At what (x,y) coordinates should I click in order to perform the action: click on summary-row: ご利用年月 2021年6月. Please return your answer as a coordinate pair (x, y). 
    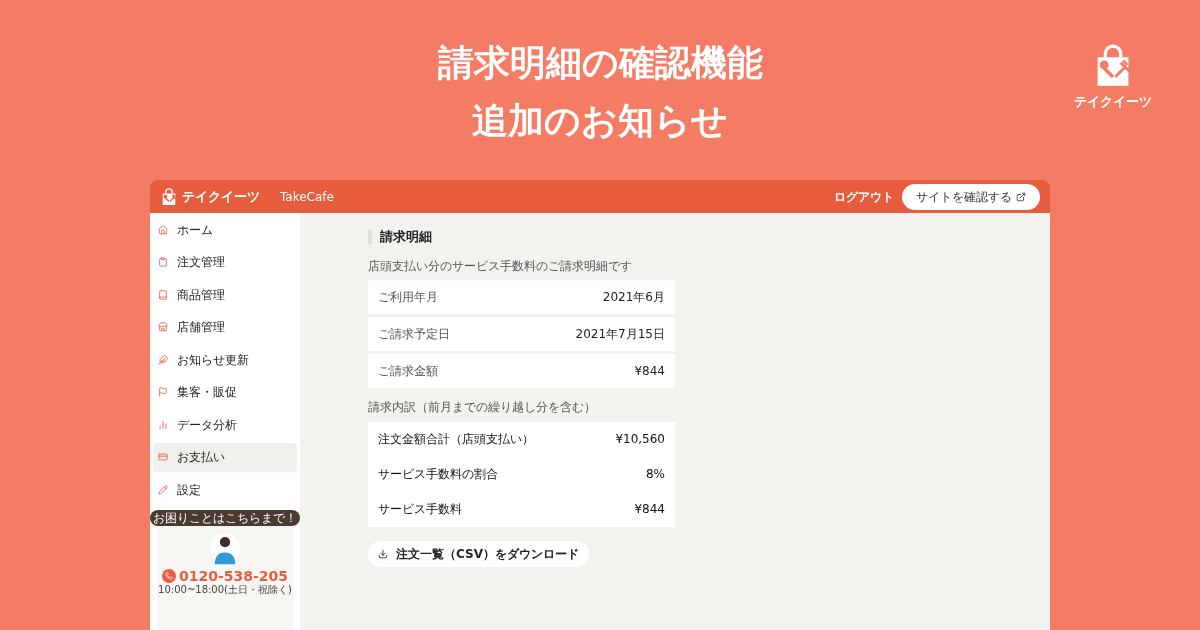
    Looking at the image, I should click on (521, 296).